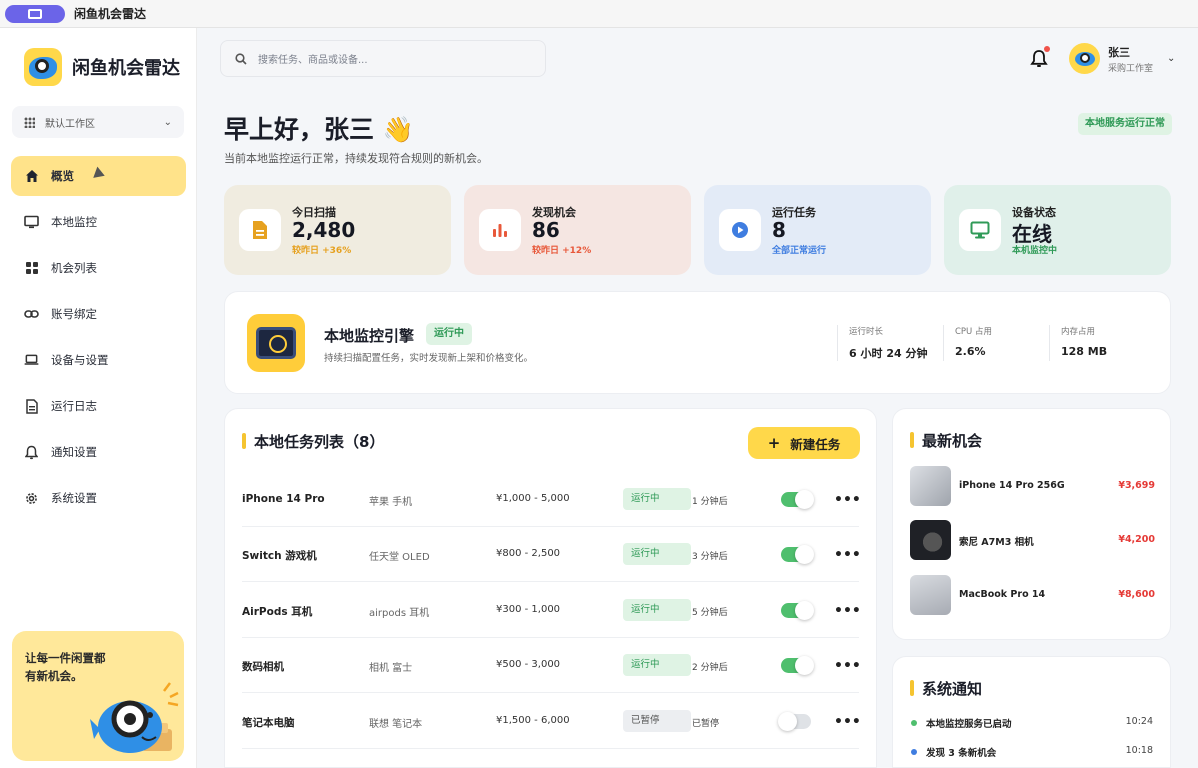  What do you see at coordinates (134, 717) in the screenshot?
I see `mascot-illustration` at bounding box center [134, 717].